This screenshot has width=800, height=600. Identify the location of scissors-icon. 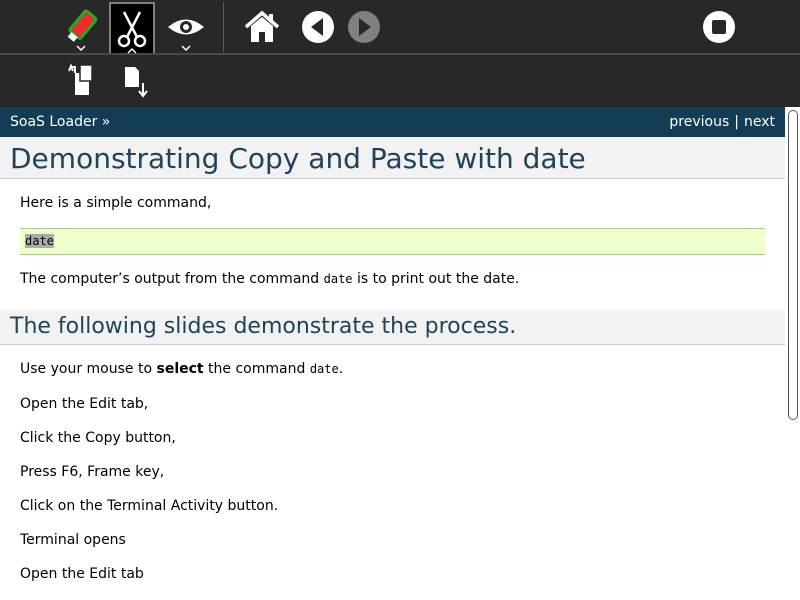
(132, 28).